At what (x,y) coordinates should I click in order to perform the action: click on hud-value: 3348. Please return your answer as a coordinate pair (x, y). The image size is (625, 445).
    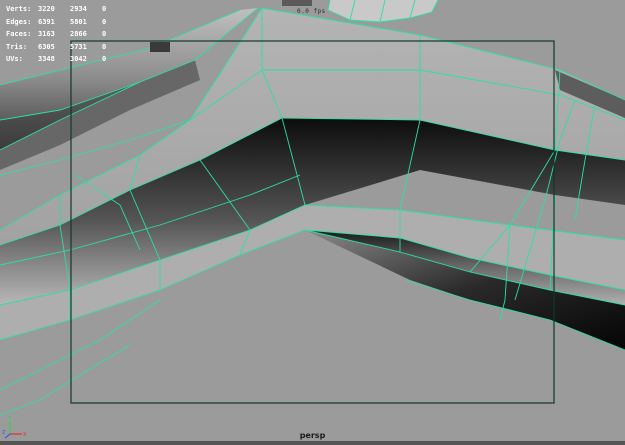
    Looking at the image, I should click on (46, 59).